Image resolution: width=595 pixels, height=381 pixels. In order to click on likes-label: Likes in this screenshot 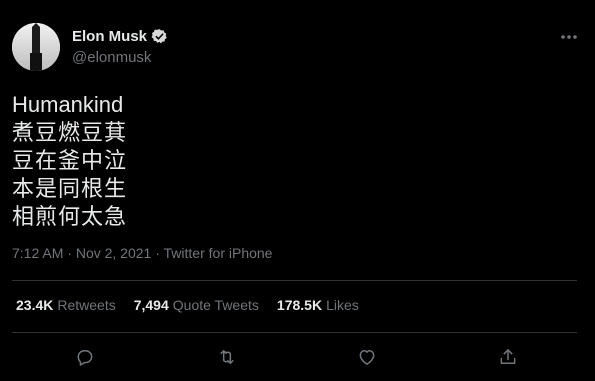, I will do `click(342, 305)`.